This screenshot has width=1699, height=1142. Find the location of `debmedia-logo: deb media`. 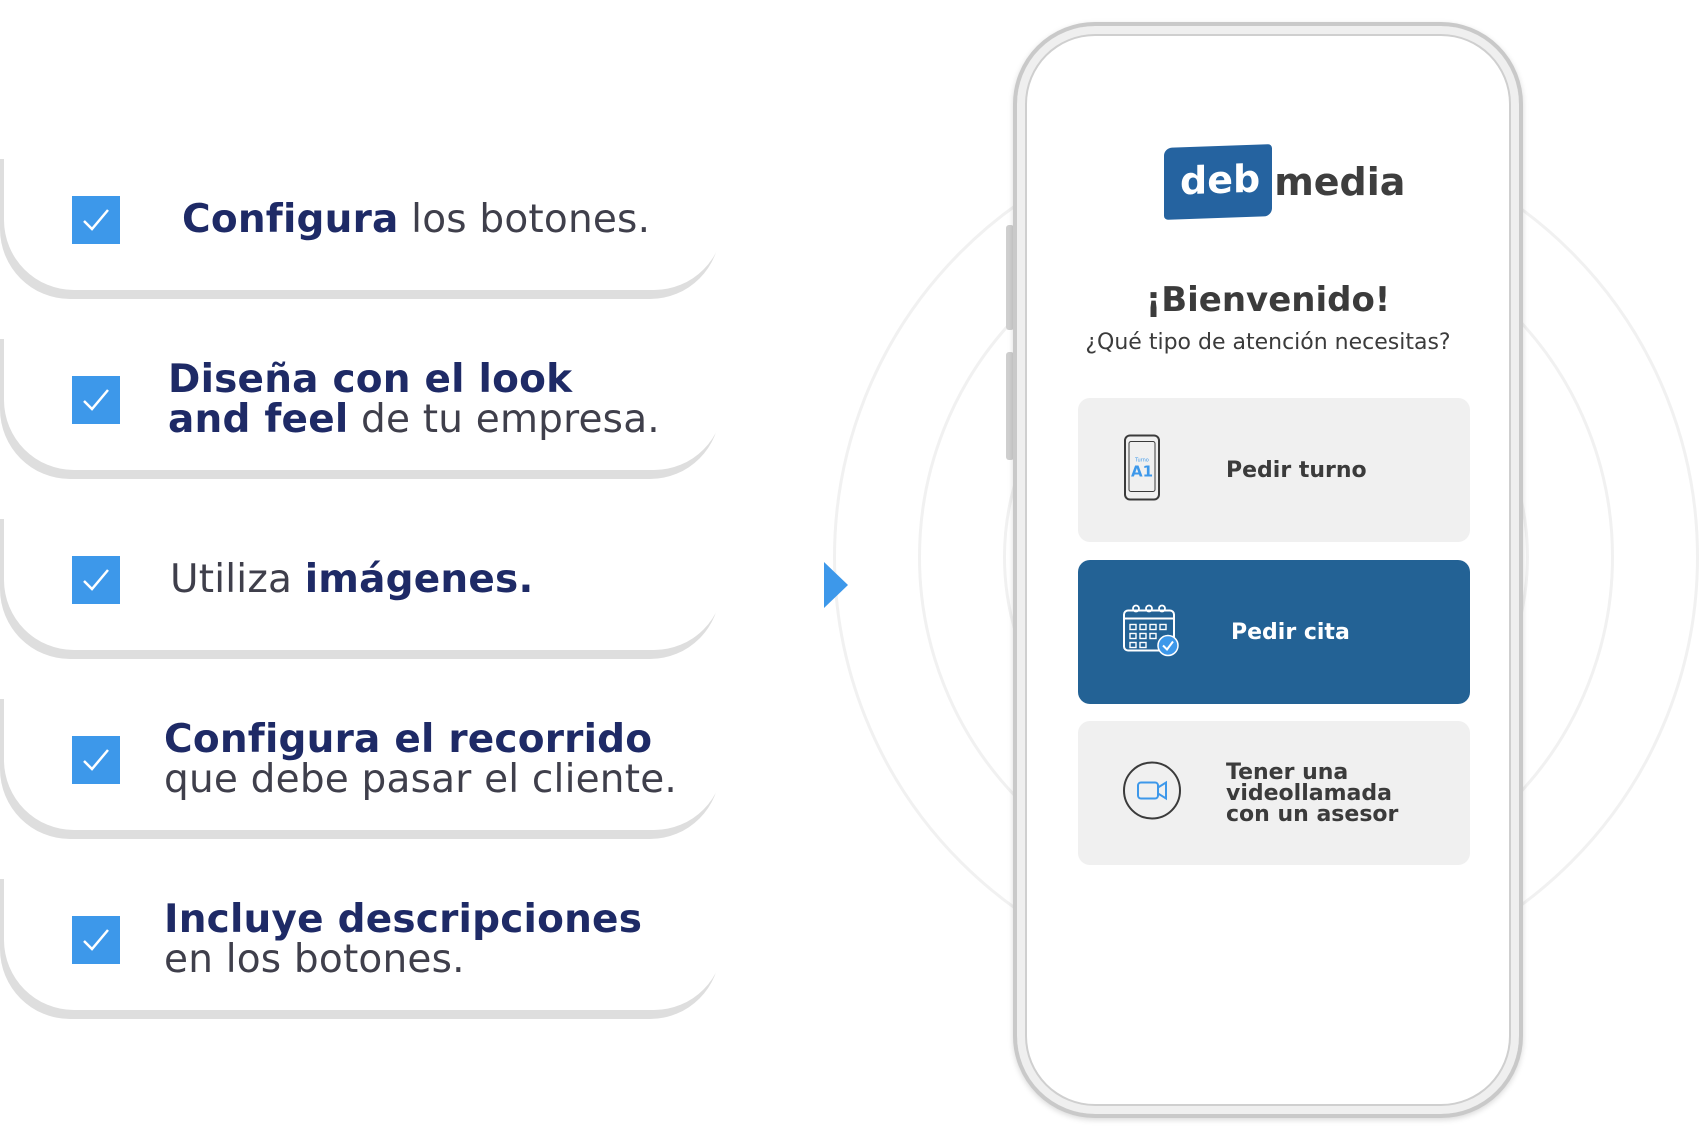

debmedia-logo: deb media is located at coordinates (1285, 182).